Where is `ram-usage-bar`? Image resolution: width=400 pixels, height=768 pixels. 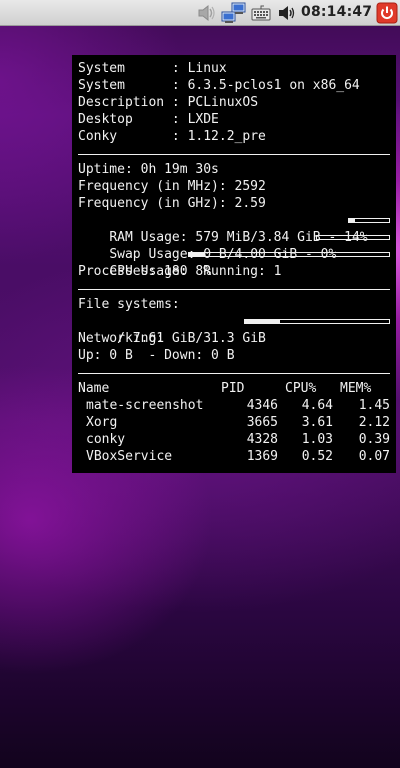 ram-usage-bar is located at coordinates (369, 220).